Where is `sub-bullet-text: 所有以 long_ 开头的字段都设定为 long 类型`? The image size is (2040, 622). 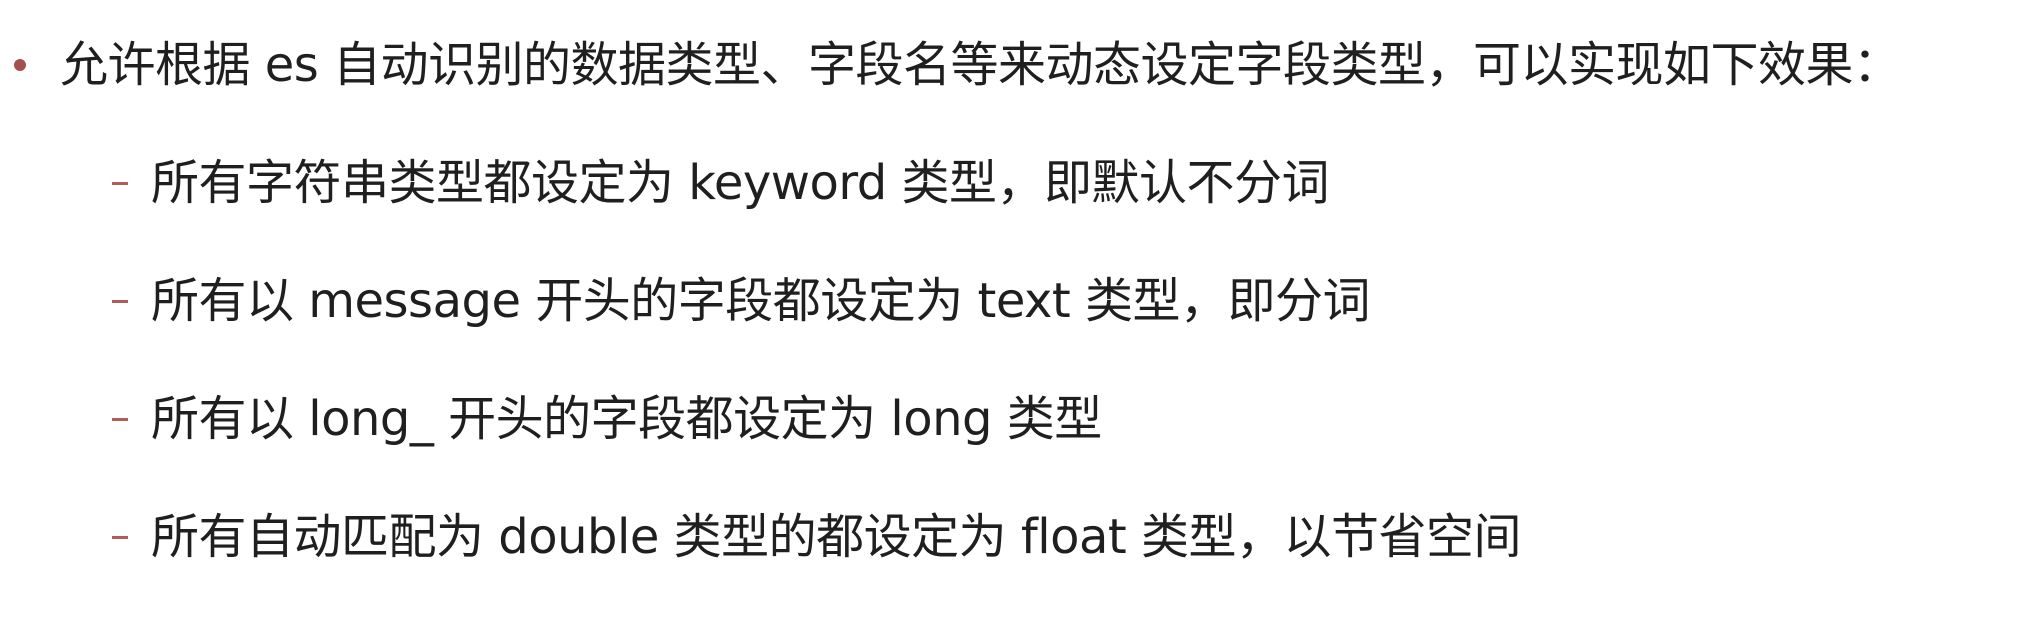
sub-bullet-text: 所有以 long_ 开头的字段都设定为 long 类型 is located at coordinates (626, 419).